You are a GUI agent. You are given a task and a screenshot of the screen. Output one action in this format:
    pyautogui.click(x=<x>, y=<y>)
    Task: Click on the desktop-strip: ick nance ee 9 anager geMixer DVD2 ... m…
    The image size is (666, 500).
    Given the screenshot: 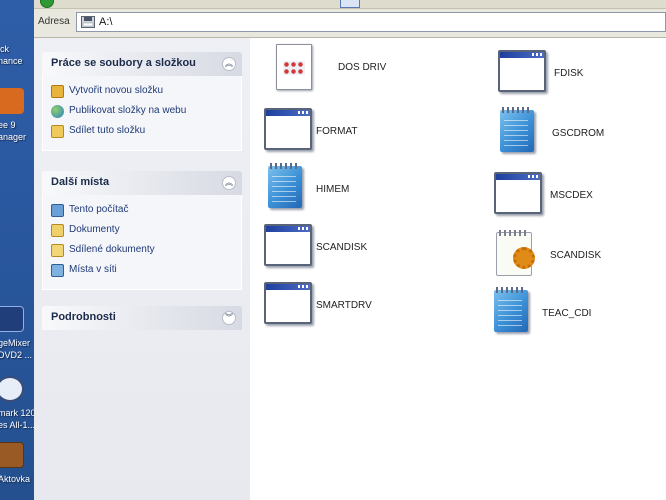 What is the action you would take?
    pyautogui.click(x=17, y=250)
    